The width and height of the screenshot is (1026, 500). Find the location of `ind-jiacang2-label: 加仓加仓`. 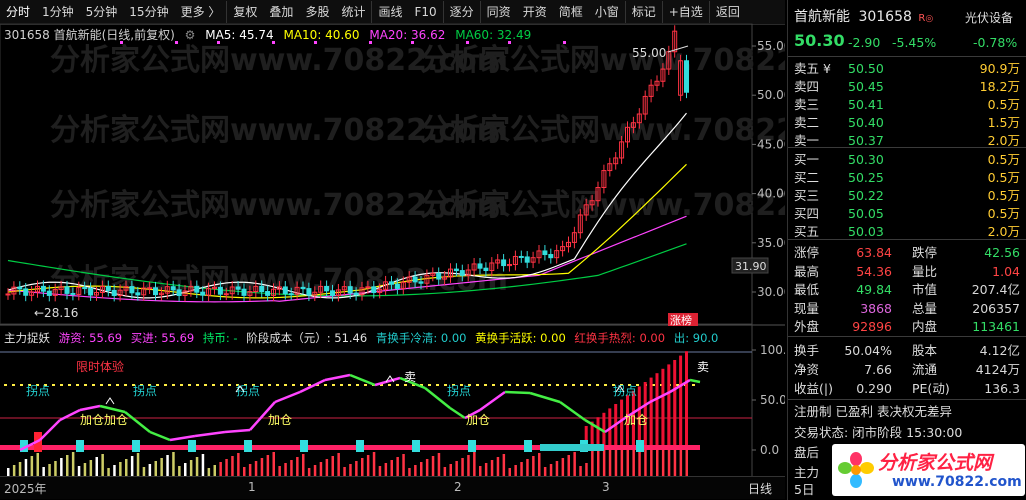

ind-jiacang2-label: 加仓加仓 is located at coordinates (104, 420).